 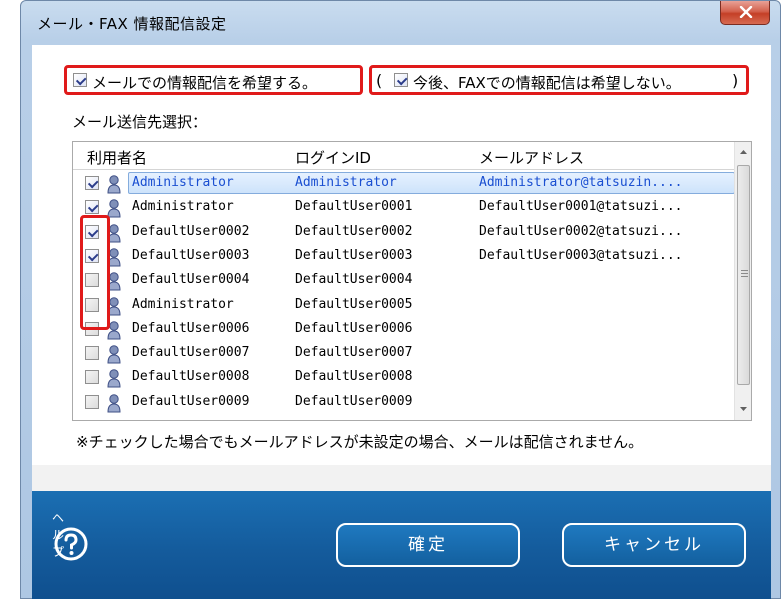 I want to click on cancel-button: キャンセル, so click(x=654, y=545).